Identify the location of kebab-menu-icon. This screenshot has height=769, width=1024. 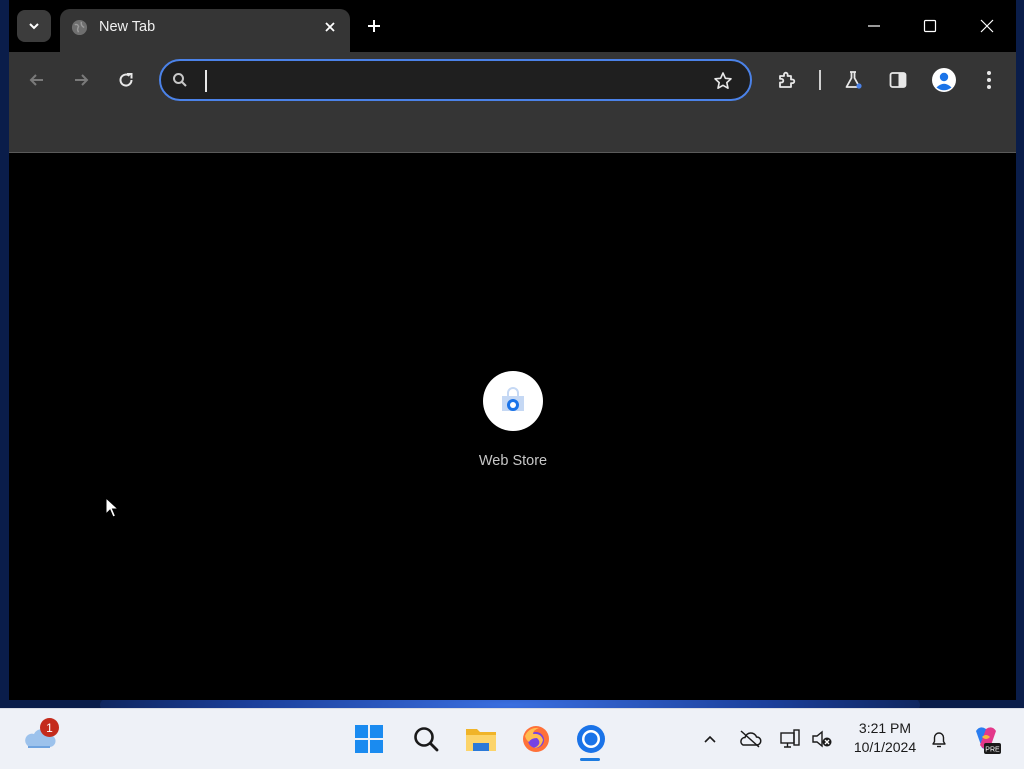
(989, 80).